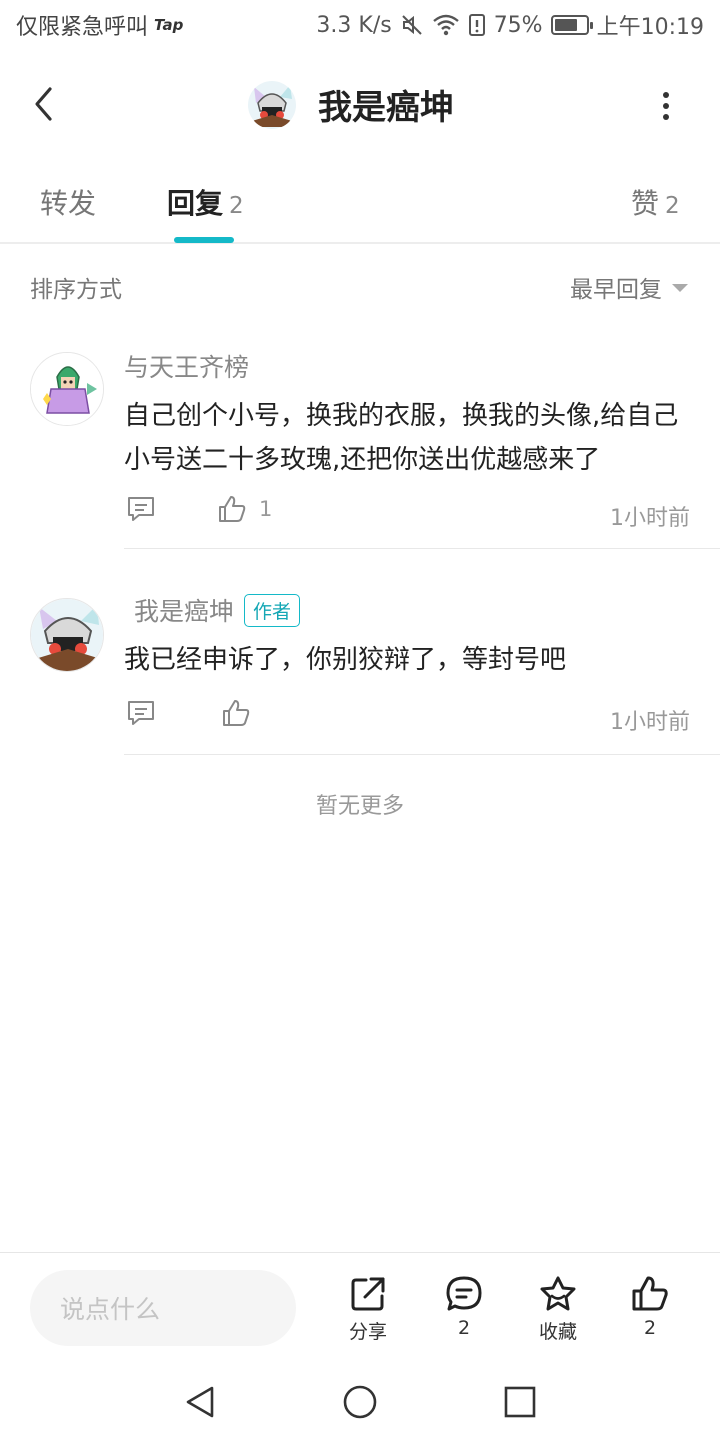 This screenshot has height=1440, width=720. I want to click on comment-bubble-icon, so click(464, 1293).